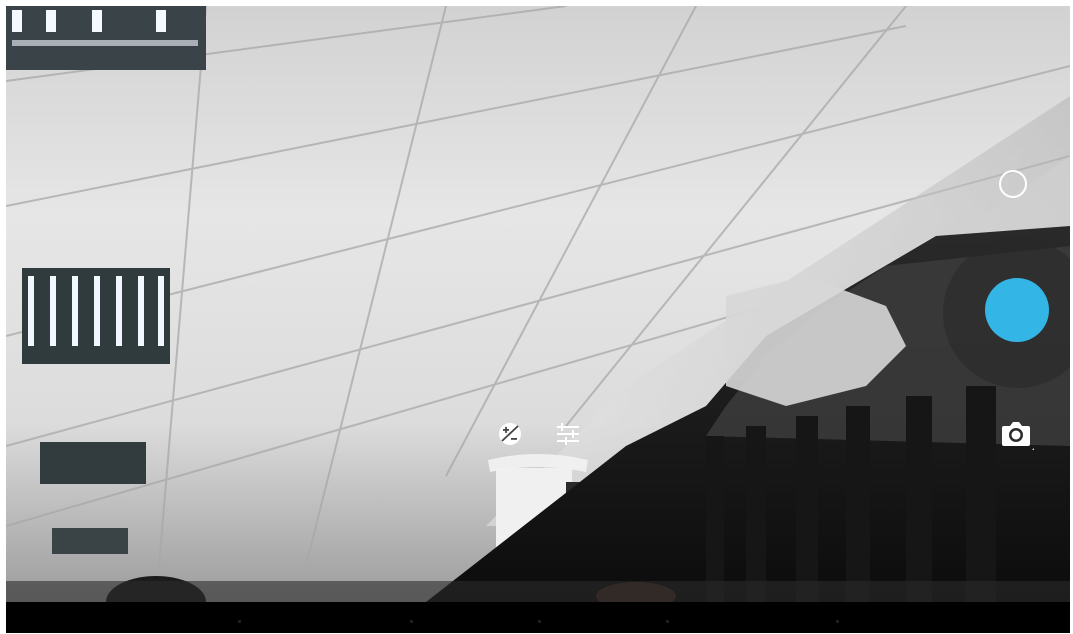  What do you see at coordinates (538, 464) in the screenshot?
I see `zoom-arc-indicator` at bounding box center [538, 464].